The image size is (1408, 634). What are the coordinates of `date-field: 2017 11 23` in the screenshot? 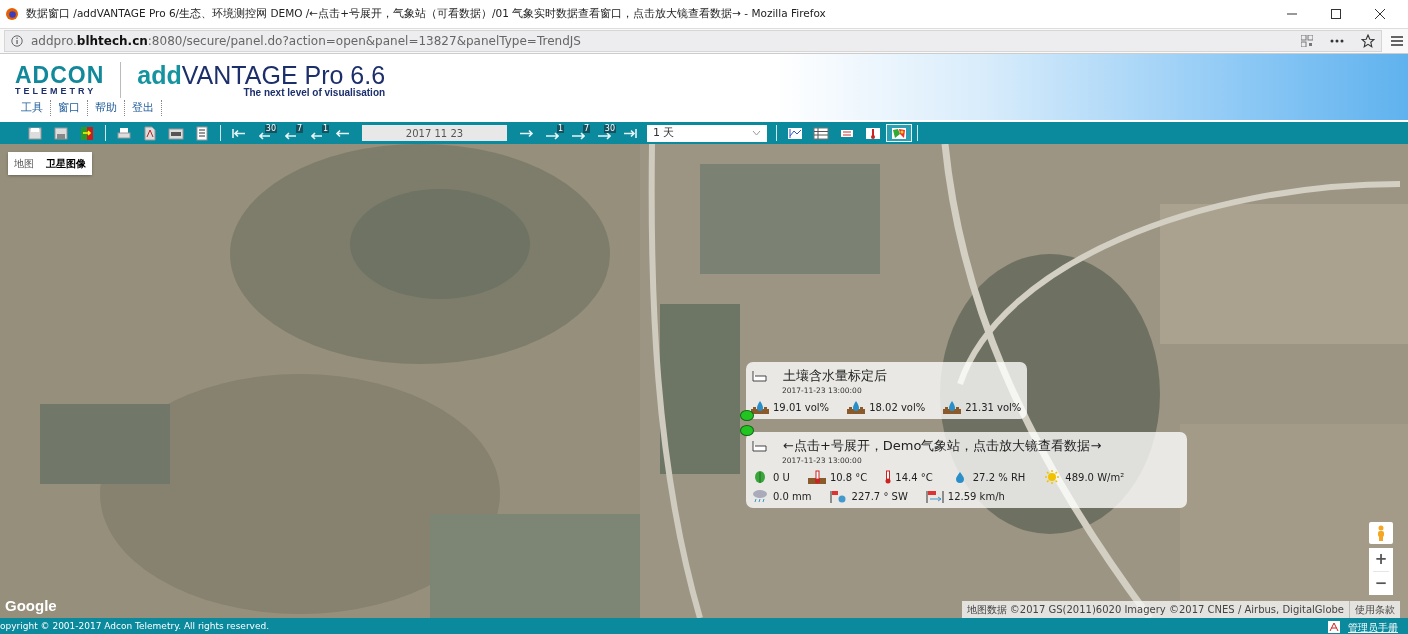 It's located at (434, 133).